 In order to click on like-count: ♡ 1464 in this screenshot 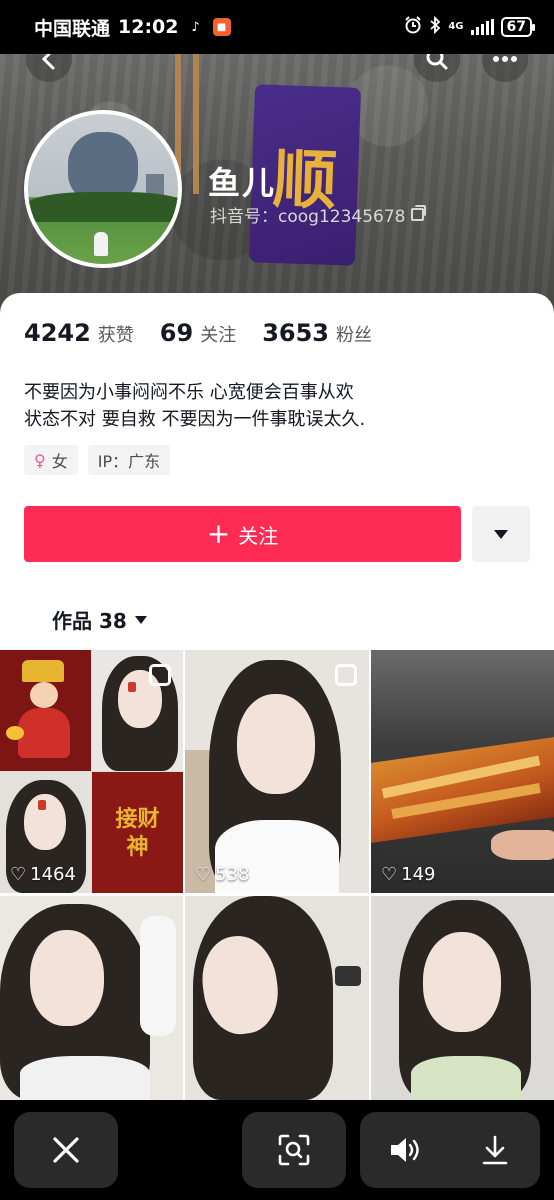, I will do `click(43, 874)`.